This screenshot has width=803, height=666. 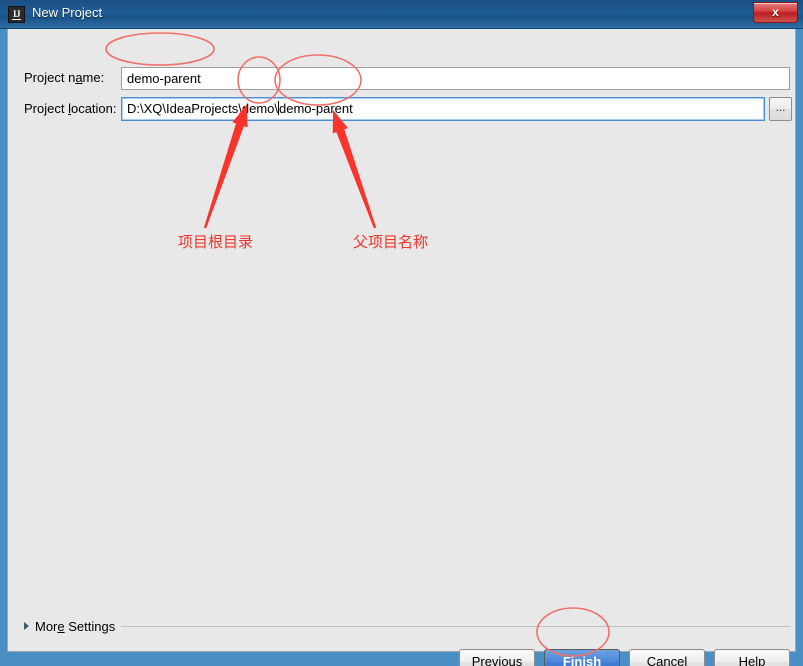 I want to click on cancel-button: Cancel, so click(x=667, y=657).